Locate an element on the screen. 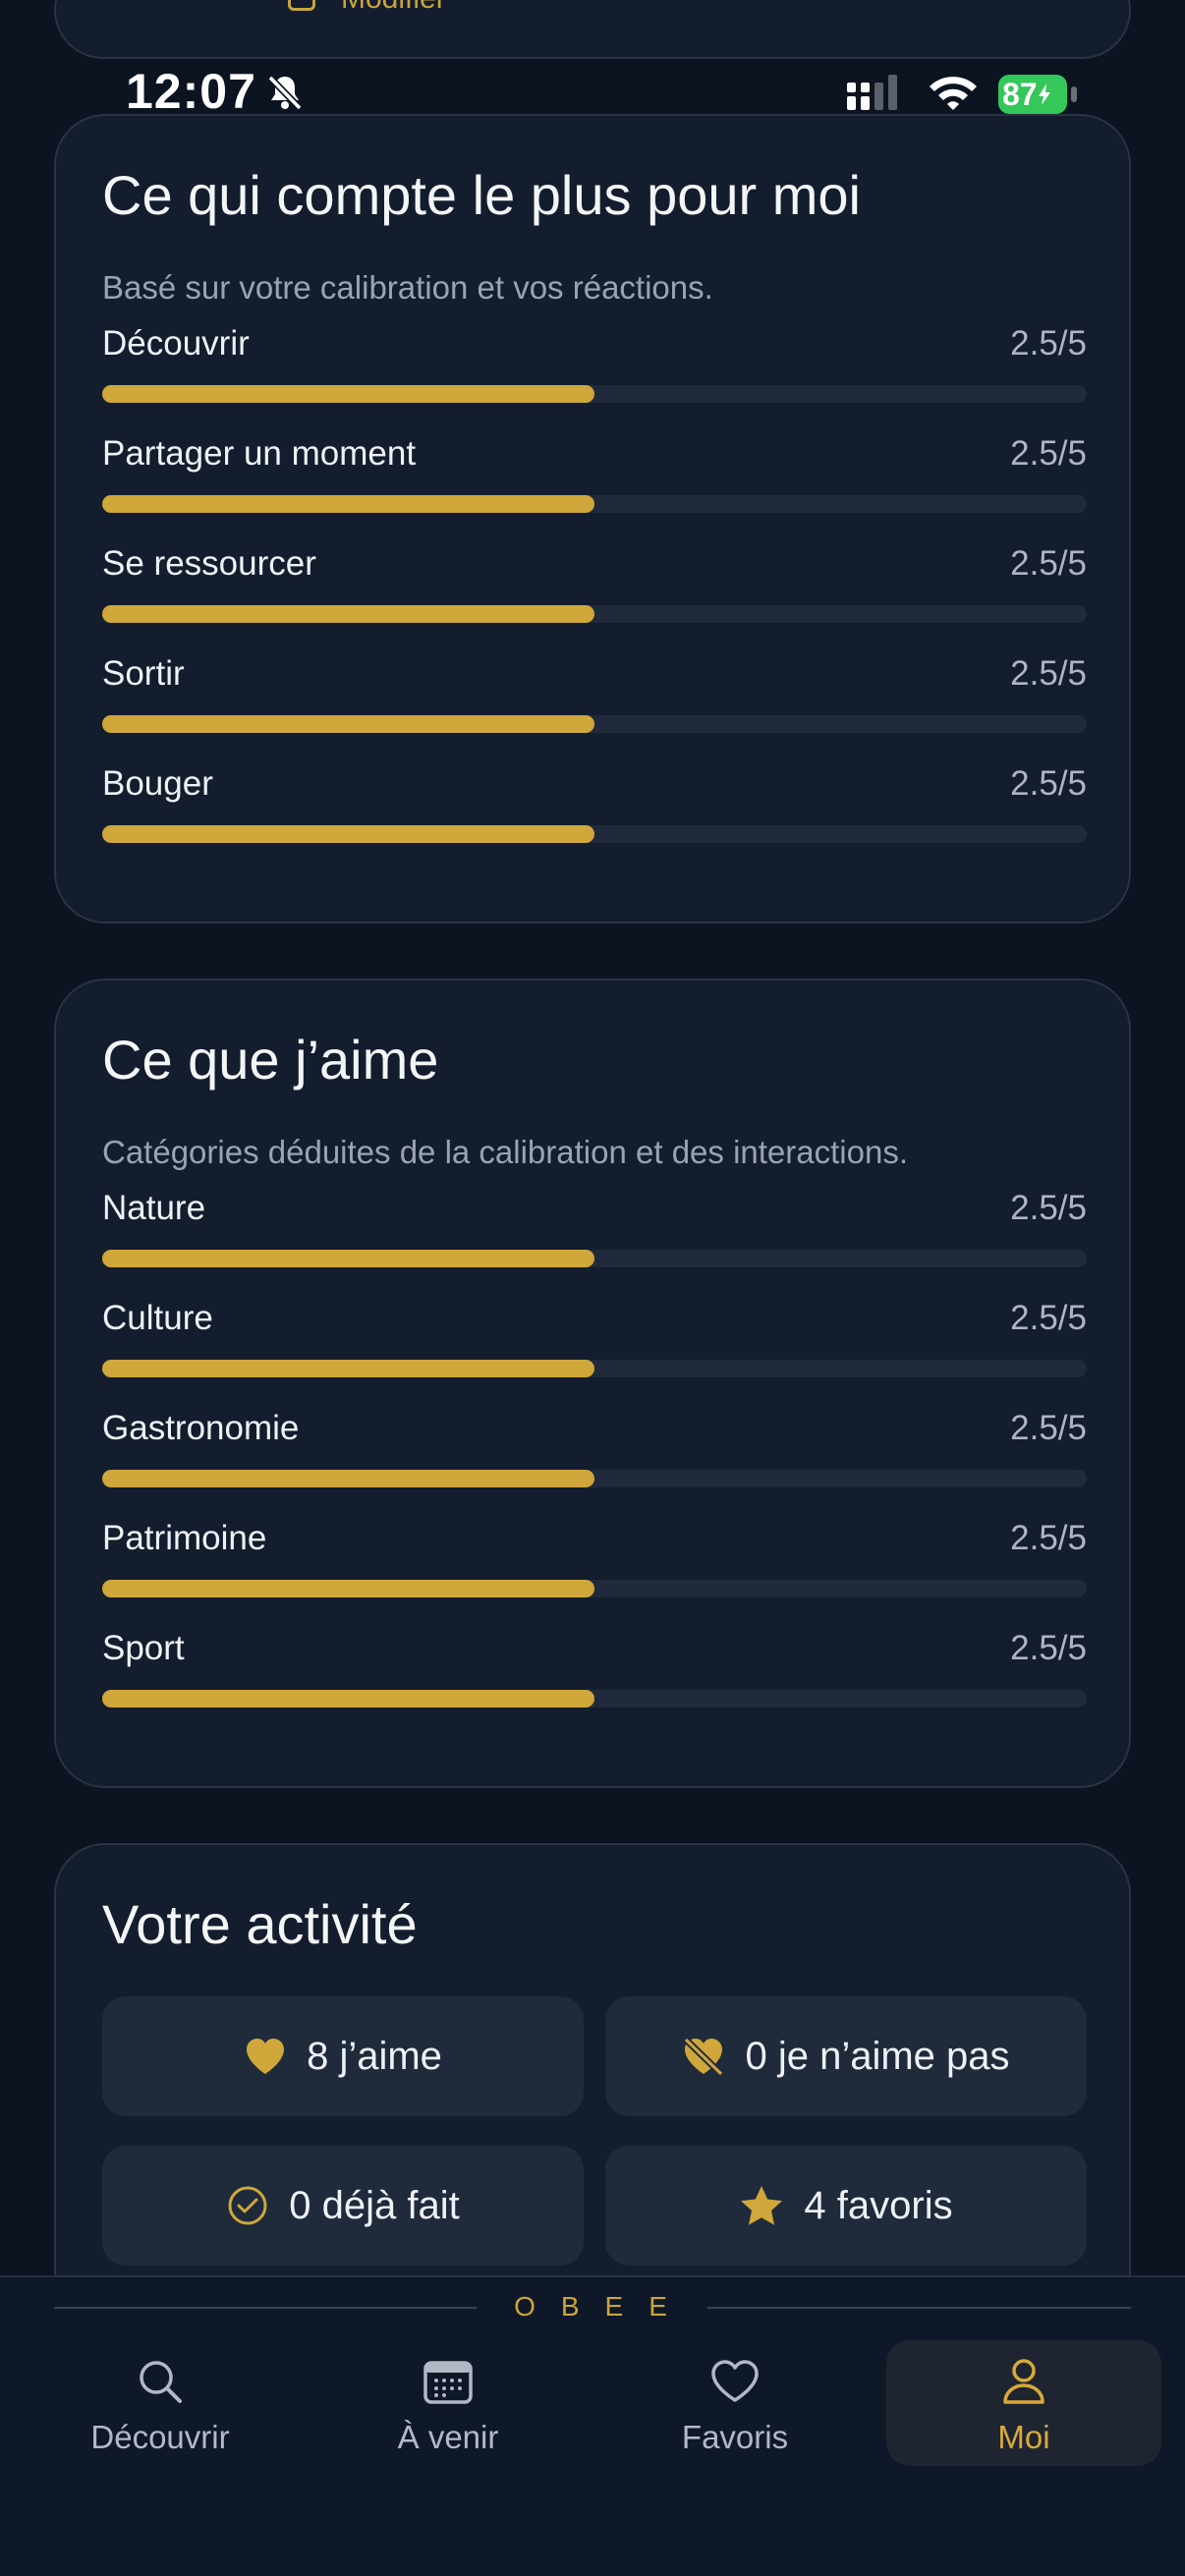 The image size is (1185, 2576). score-label: Découvrir is located at coordinates (176, 343).